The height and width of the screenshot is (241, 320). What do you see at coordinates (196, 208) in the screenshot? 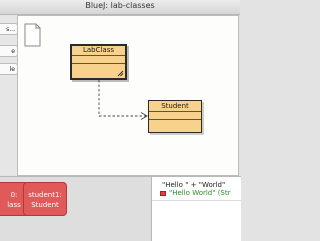
I see `codepad: "Hello " + "World" "Hello World" (Str` at bounding box center [196, 208].